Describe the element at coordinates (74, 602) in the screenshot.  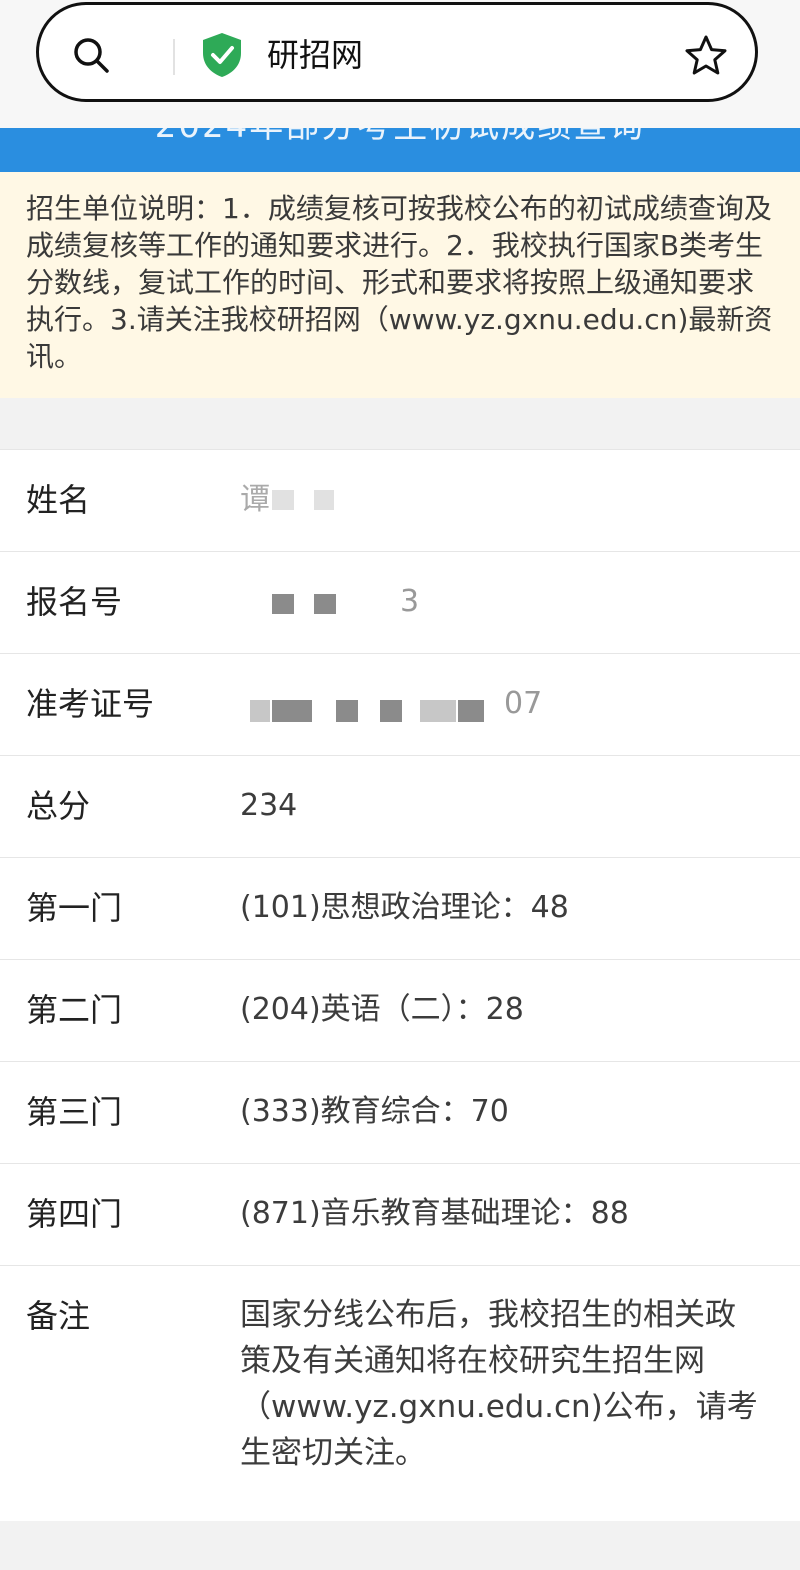
I see `label-registration-number: 报名号` at that location.